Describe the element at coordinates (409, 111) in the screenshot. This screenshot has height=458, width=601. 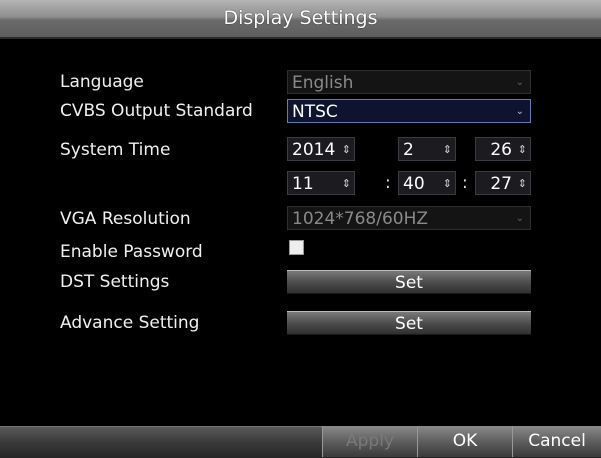
I see `cvbs-output-standard-dropdown: NTSC ⌄` at that location.